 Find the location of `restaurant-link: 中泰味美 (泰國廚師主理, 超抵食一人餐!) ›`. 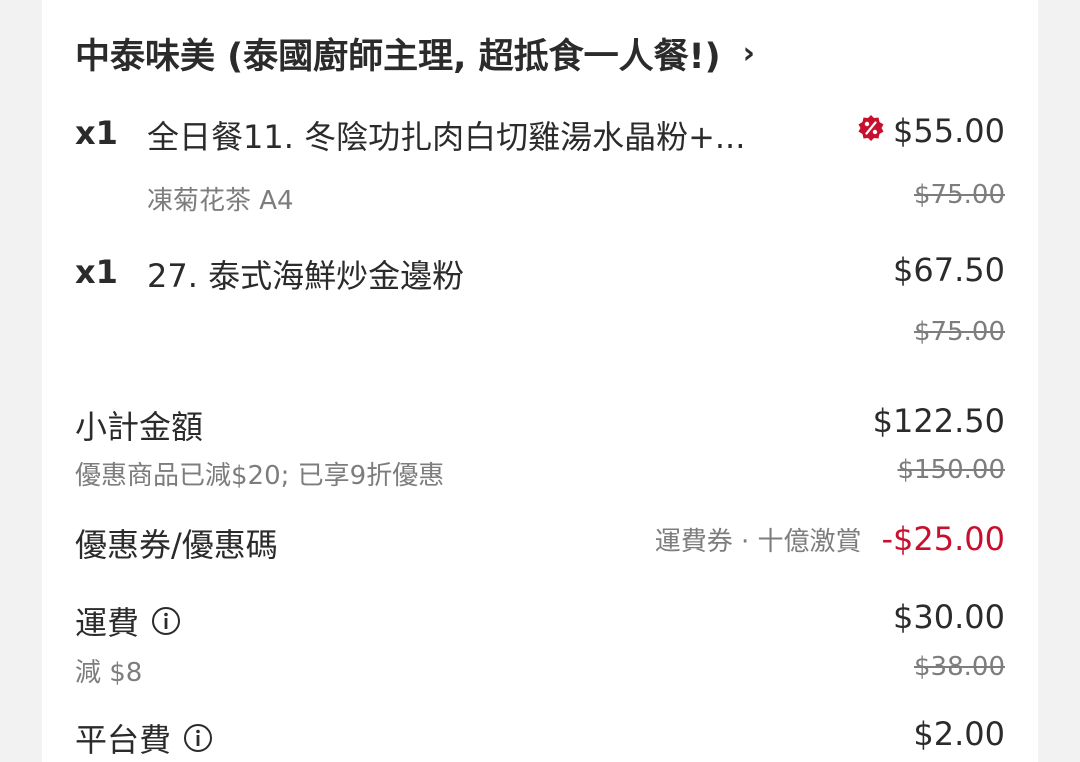

restaurant-link: 中泰味美 (泰國廚師主理, 超抵食一人餐!) › is located at coordinates (415, 53).